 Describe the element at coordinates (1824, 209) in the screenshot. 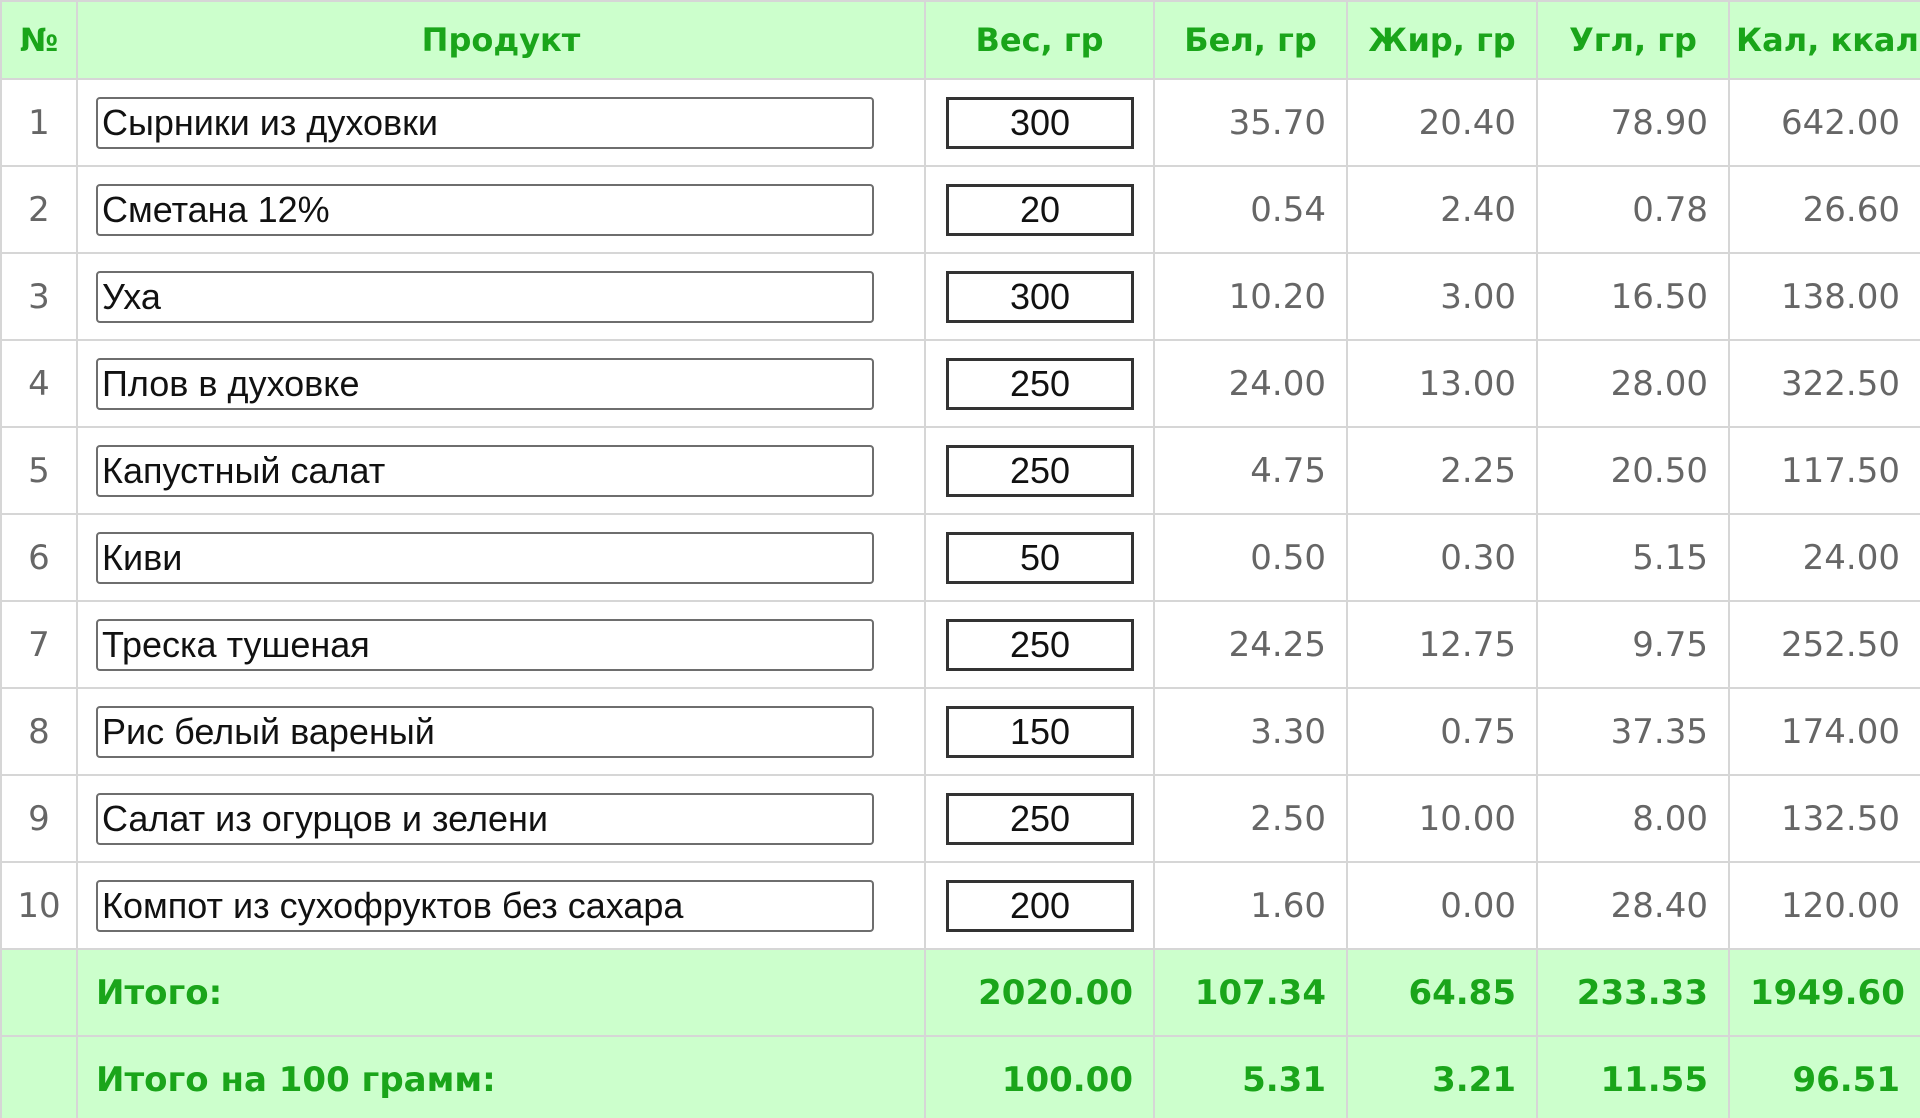

I see `kcal-cell: 26.60` at that location.